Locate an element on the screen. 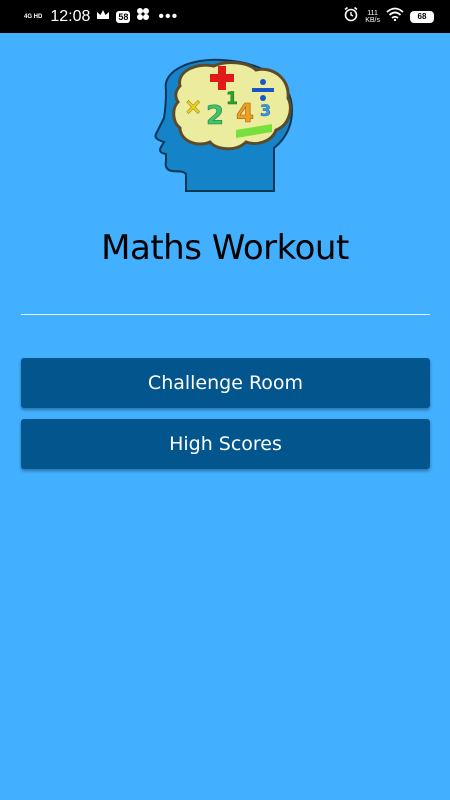 The width and height of the screenshot is (450, 800). status-bar: 4G HD 12:08 58 ••• 111 KB/s 68 is located at coordinates (225, 16).